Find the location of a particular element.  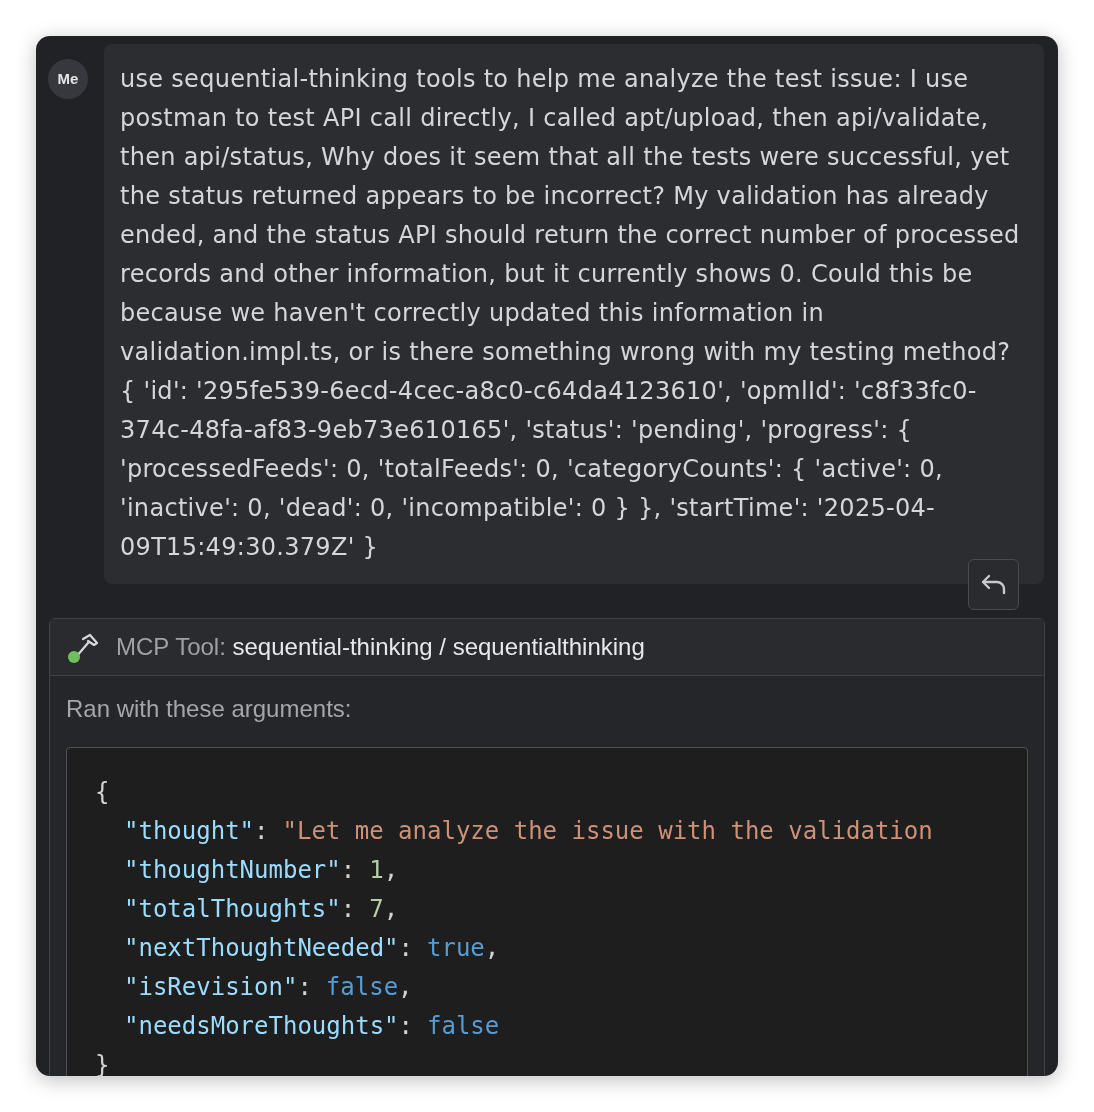

code-key: "nextThoughtNeeded" is located at coordinates (261, 948).